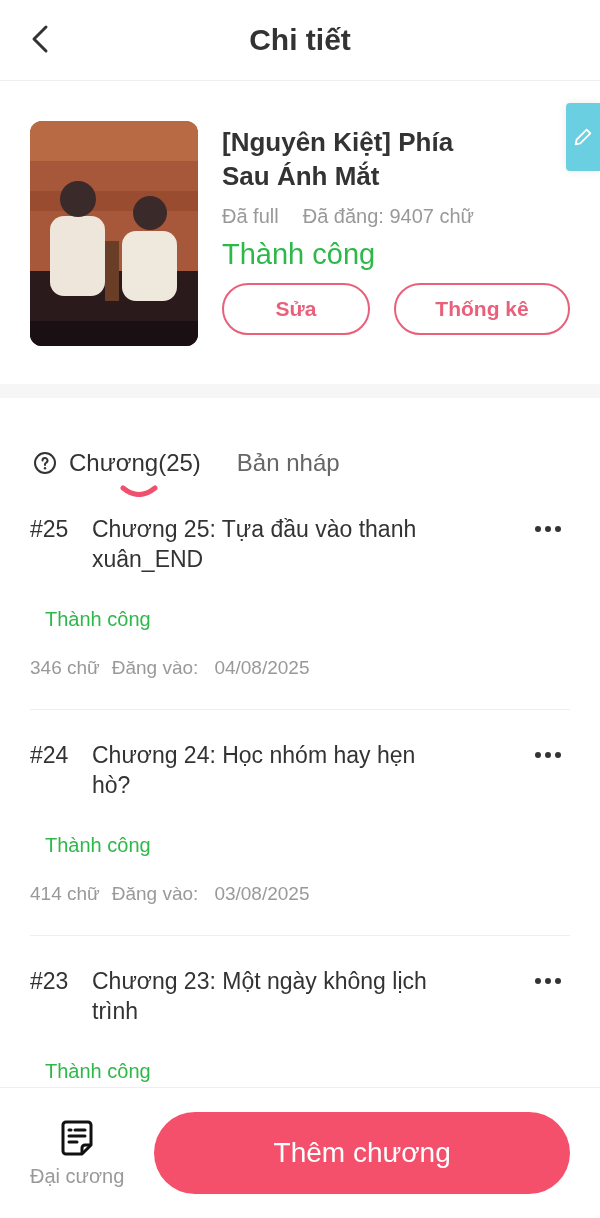 This screenshot has height=1218, width=600. I want to click on publish-status: Thành công, so click(299, 254).